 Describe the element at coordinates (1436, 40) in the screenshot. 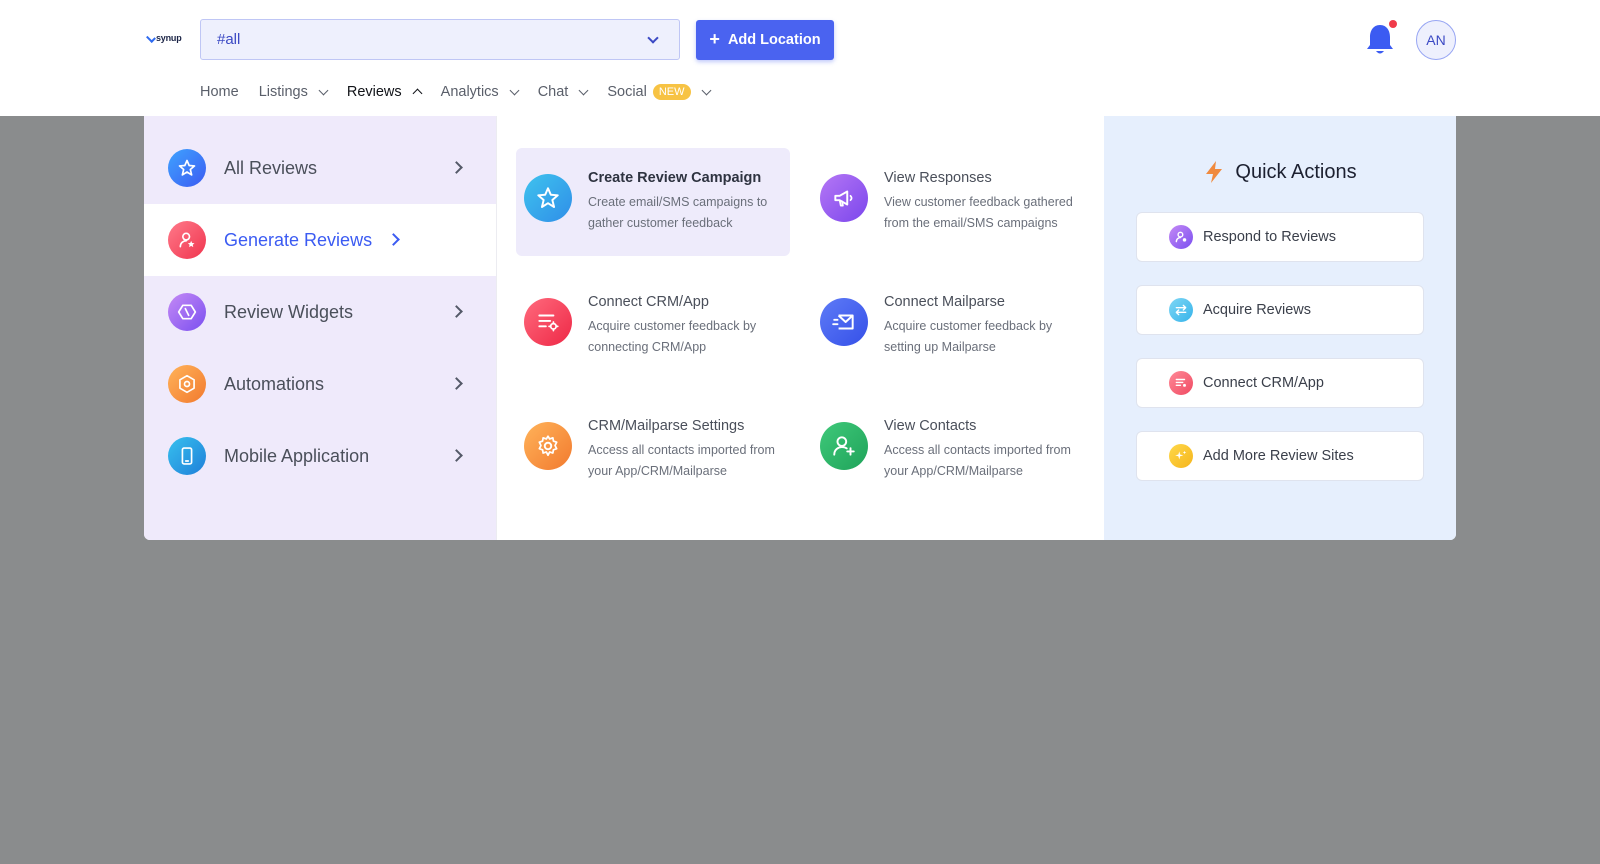

I see `avatar: AN` at that location.